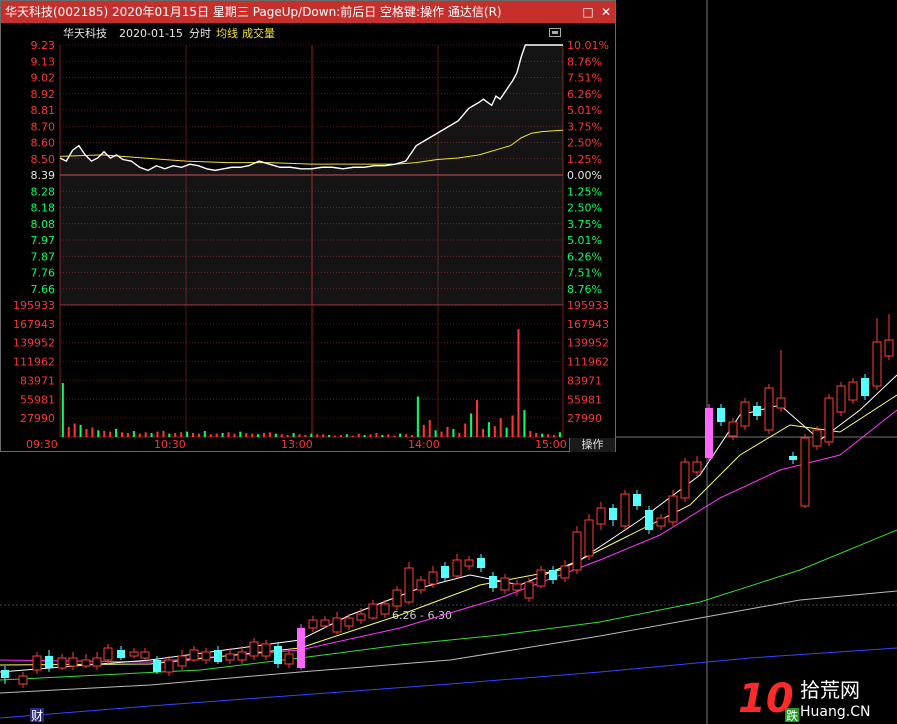  What do you see at coordinates (85, 33) in the screenshot?
I see `header-stock-name: 华天科技` at bounding box center [85, 33].